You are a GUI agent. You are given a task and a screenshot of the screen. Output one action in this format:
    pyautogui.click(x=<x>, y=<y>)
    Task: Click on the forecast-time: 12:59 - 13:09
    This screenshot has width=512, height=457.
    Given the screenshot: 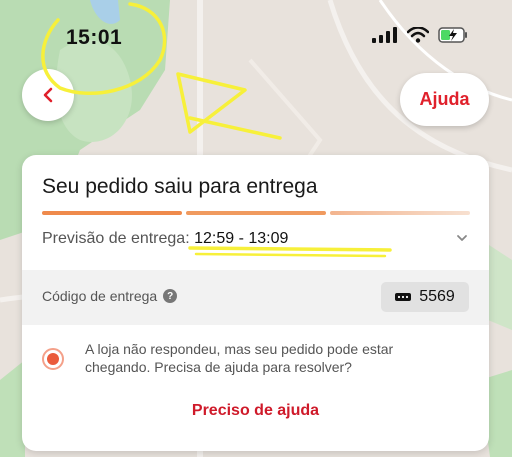 What is the action you would take?
    pyautogui.click(x=241, y=238)
    